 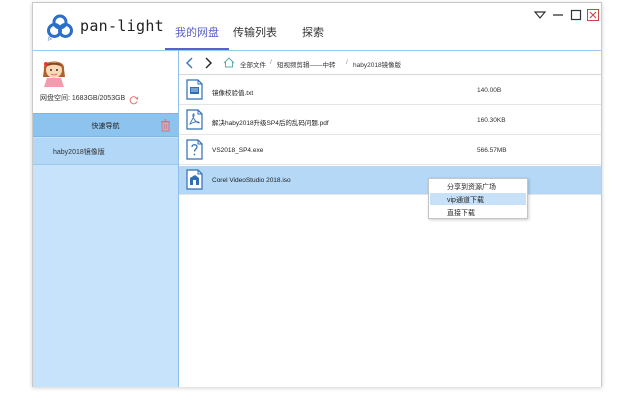 I want to click on file-row-selected: Corel VideoStudio 2018.iso, so click(x=390, y=180).